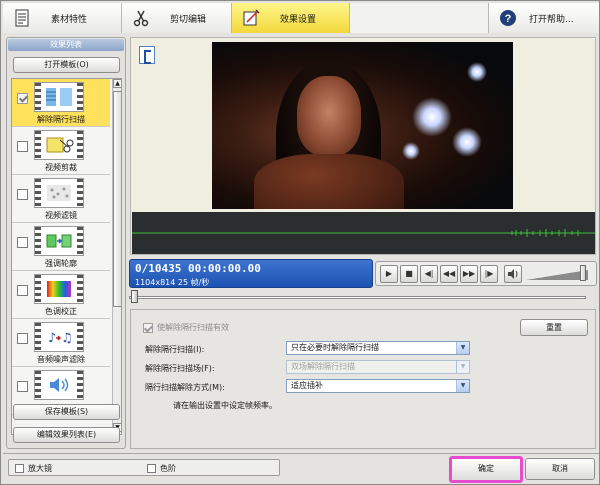  Describe the element at coordinates (198, 268) in the screenshot. I see `timecode-value: 0/10435 00:00:00.00` at that location.